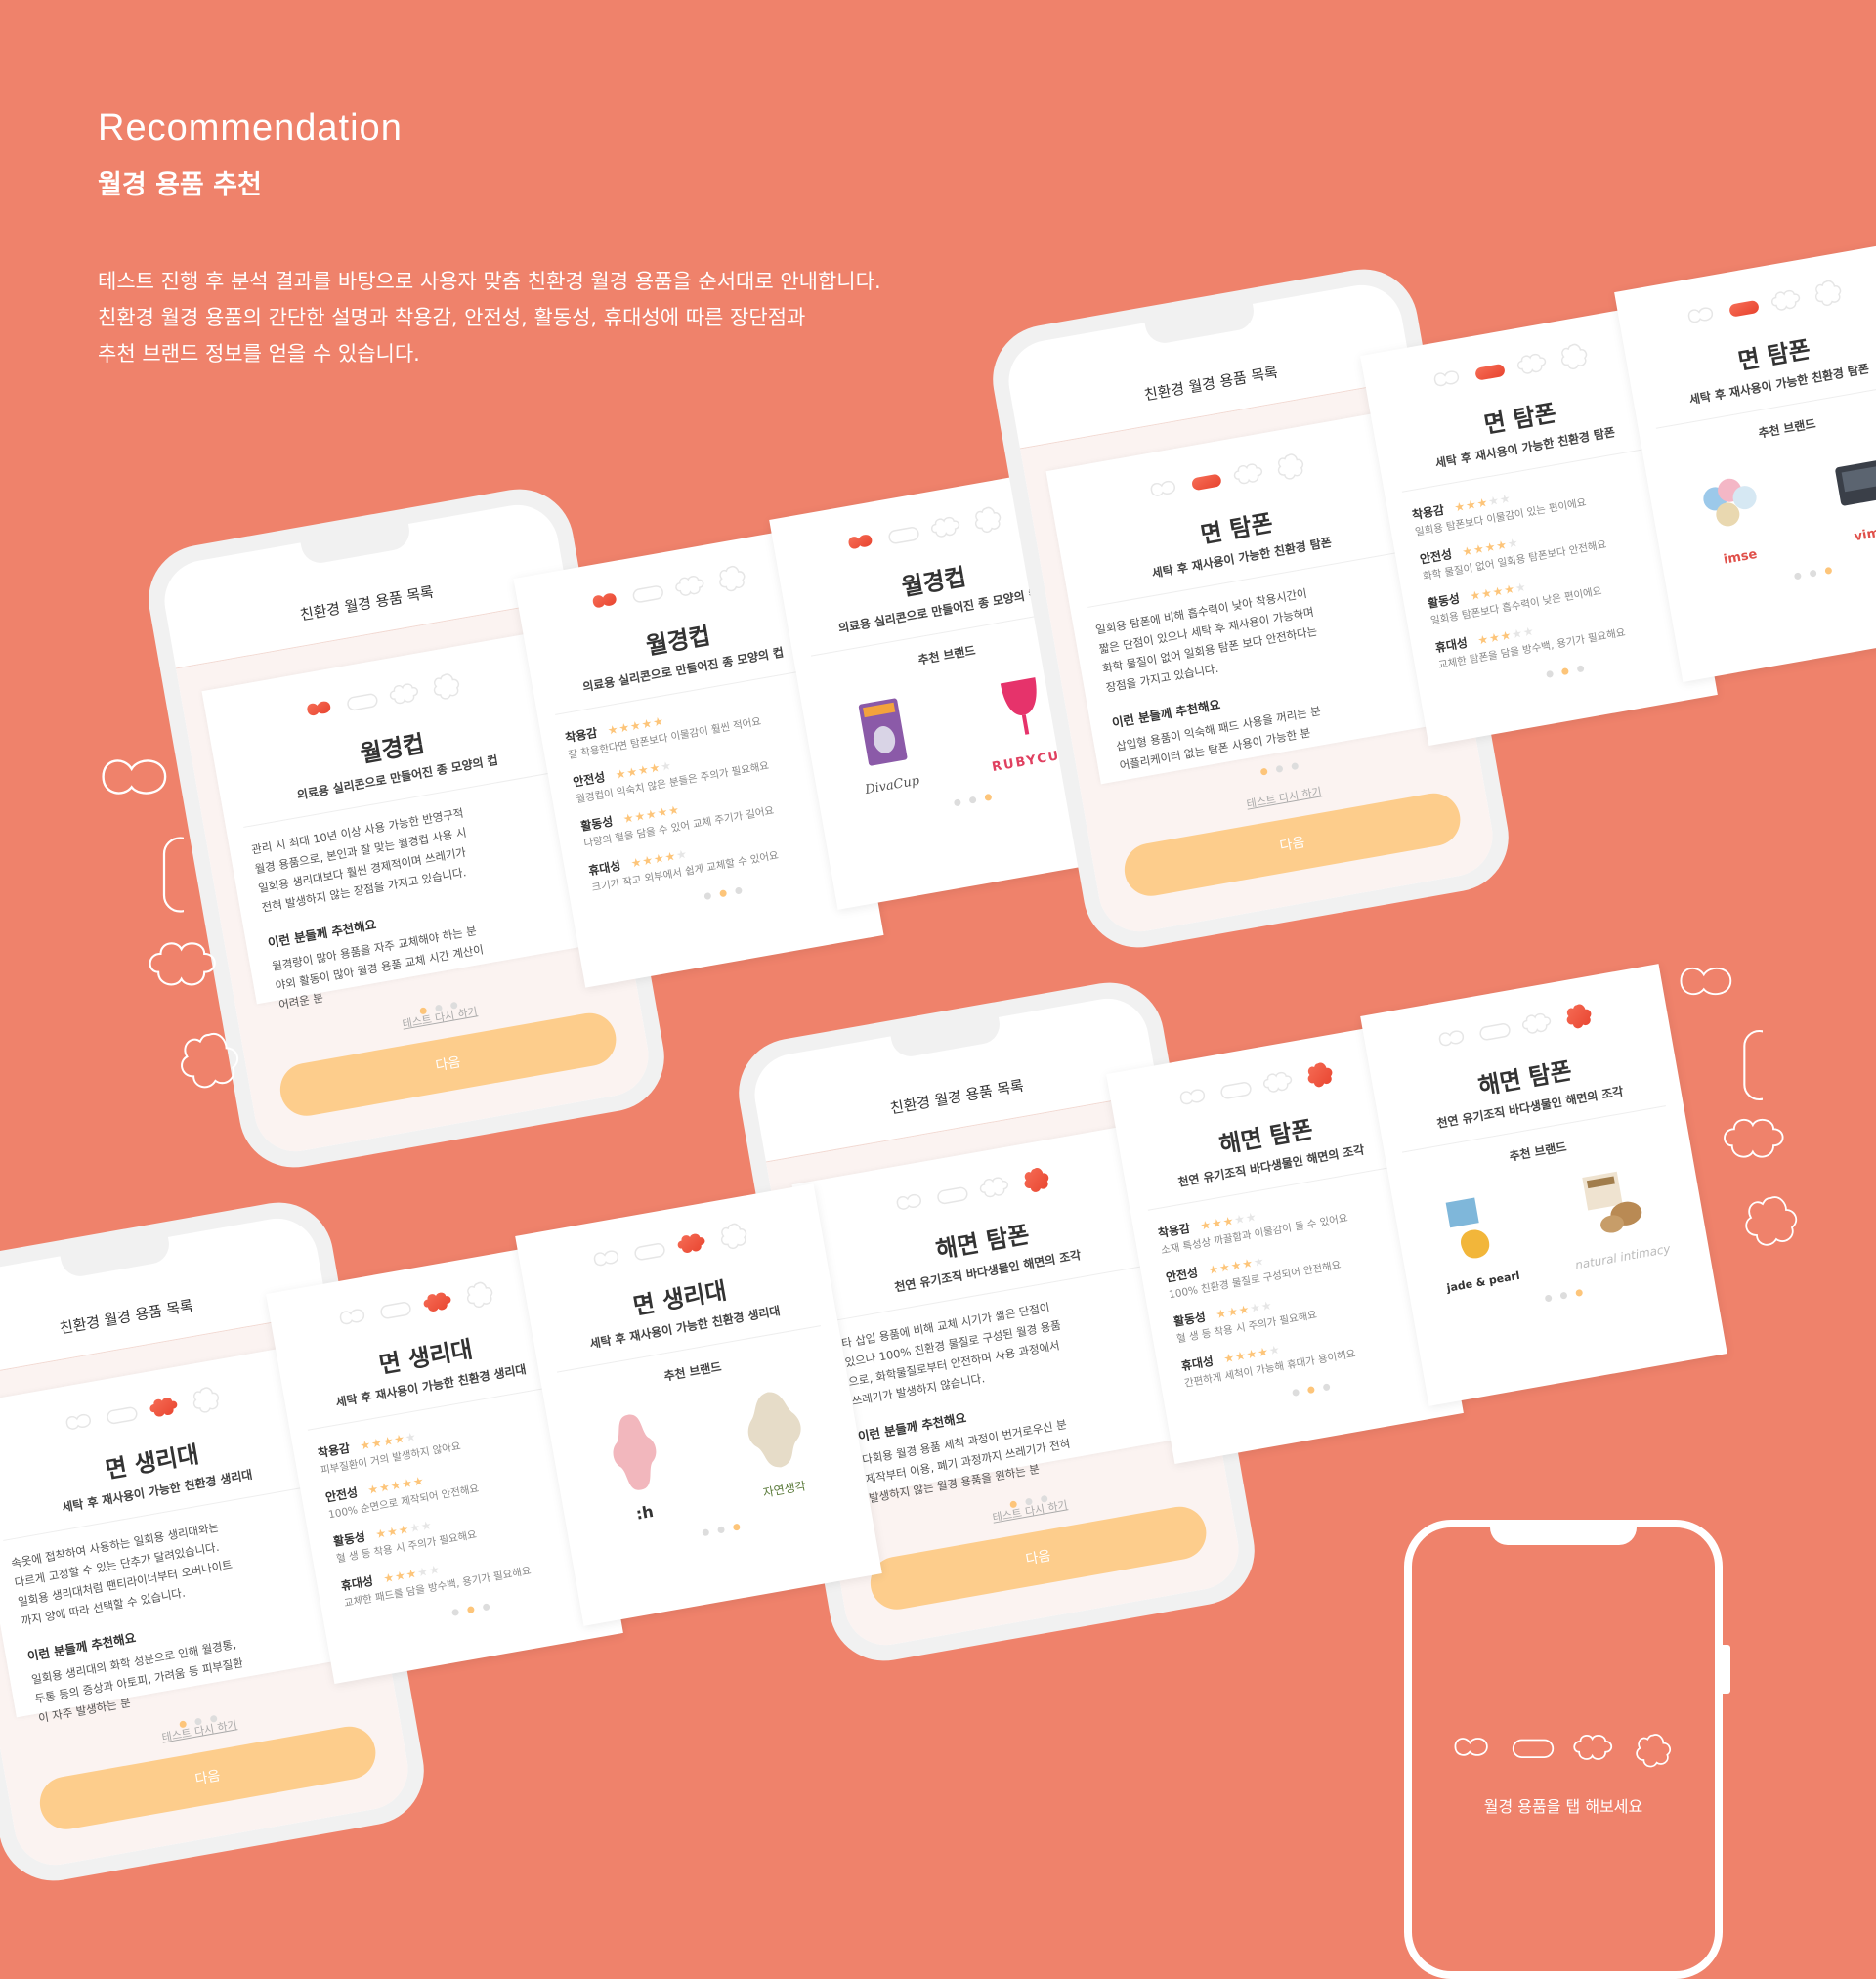  Describe the element at coordinates (1467, 1228) in the screenshot. I see `jade-pearl-product-image` at that location.